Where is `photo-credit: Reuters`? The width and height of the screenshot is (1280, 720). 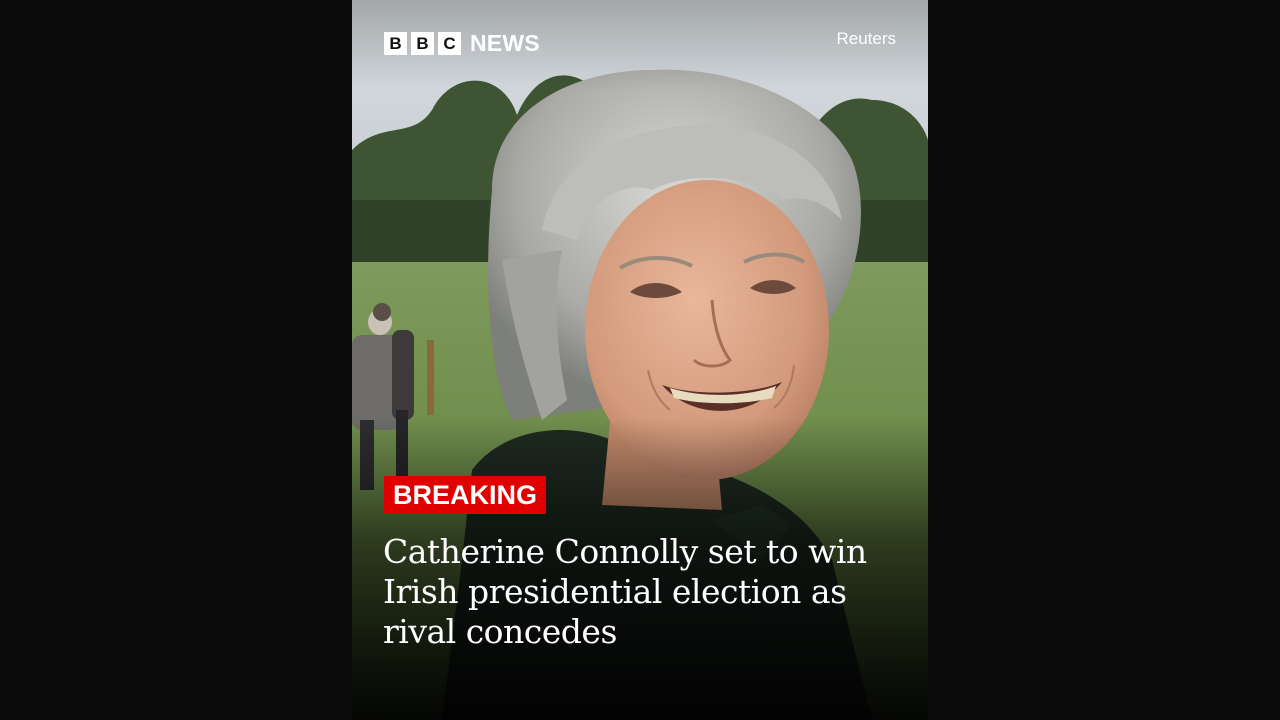
photo-credit: Reuters is located at coordinates (866, 38).